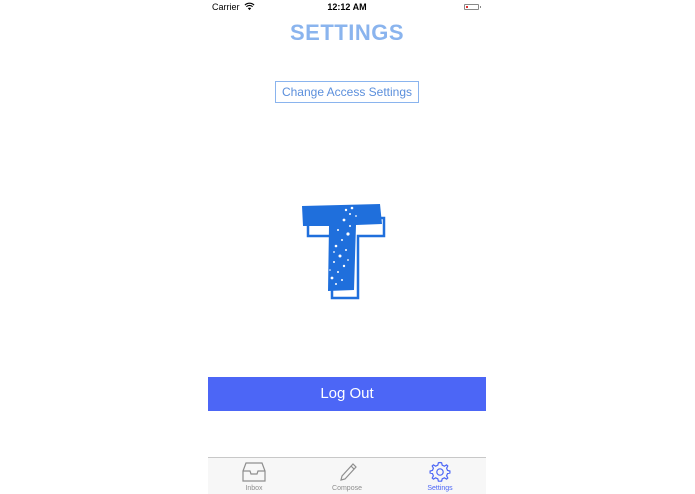  What do you see at coordinates (347, 394) in the screenshot?
I see `log-out-button: Log Out` at bounding box center [347, 394].